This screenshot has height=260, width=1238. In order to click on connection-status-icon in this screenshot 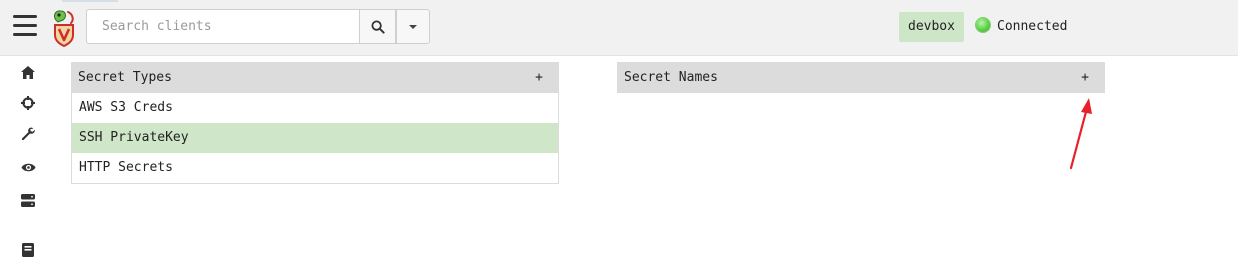, I will do `click(983, 25)`.